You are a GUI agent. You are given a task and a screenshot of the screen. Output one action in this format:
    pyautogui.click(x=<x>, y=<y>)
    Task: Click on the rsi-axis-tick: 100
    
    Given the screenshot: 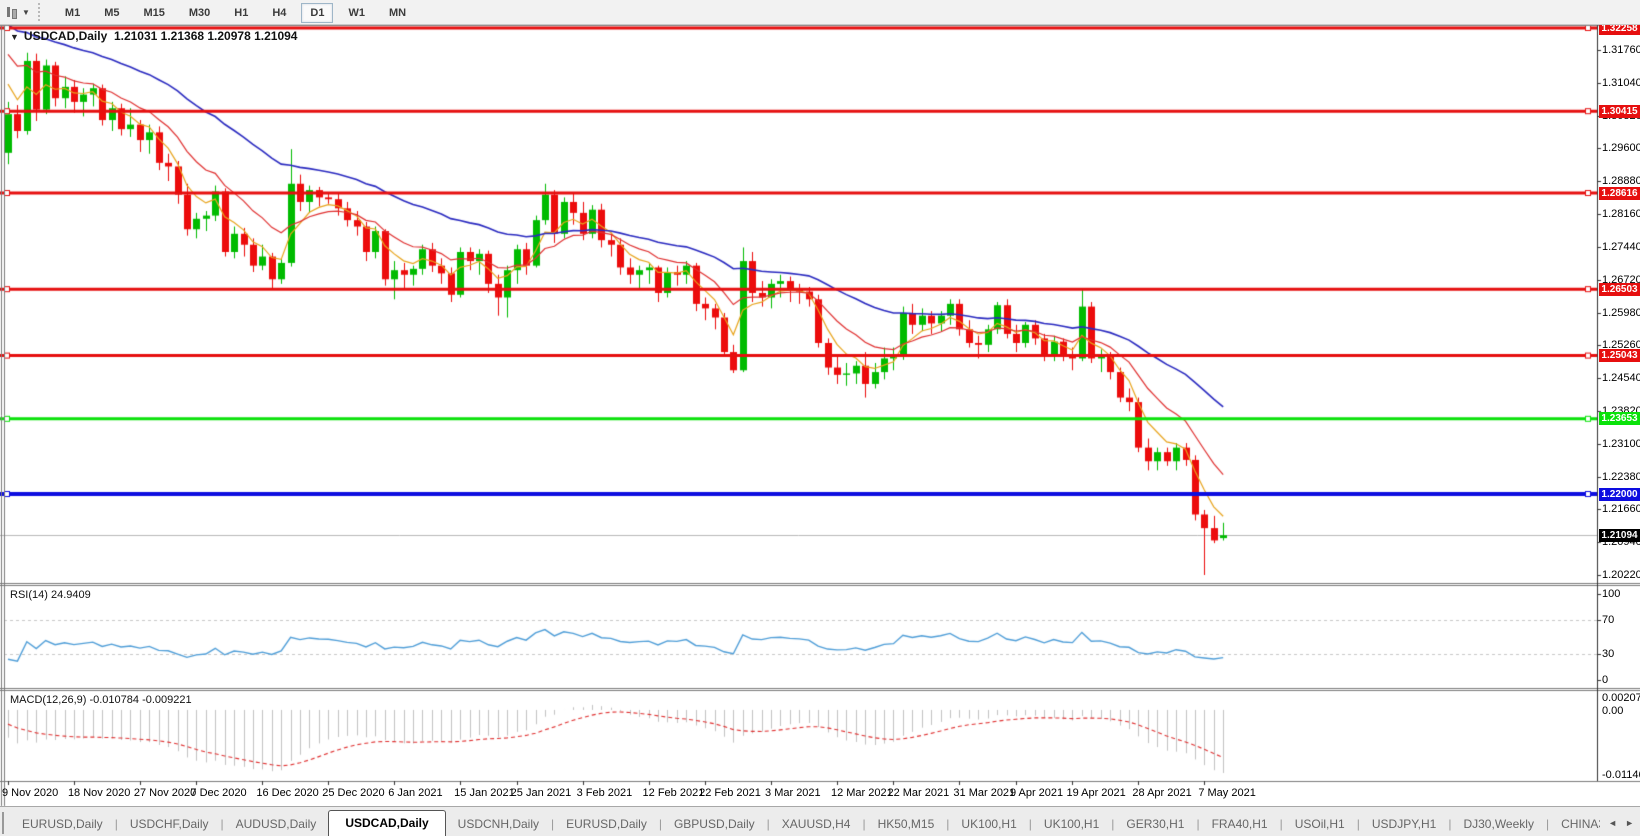 What is the action you would take?
    pyautogui.click(x=1611, y=594)
    